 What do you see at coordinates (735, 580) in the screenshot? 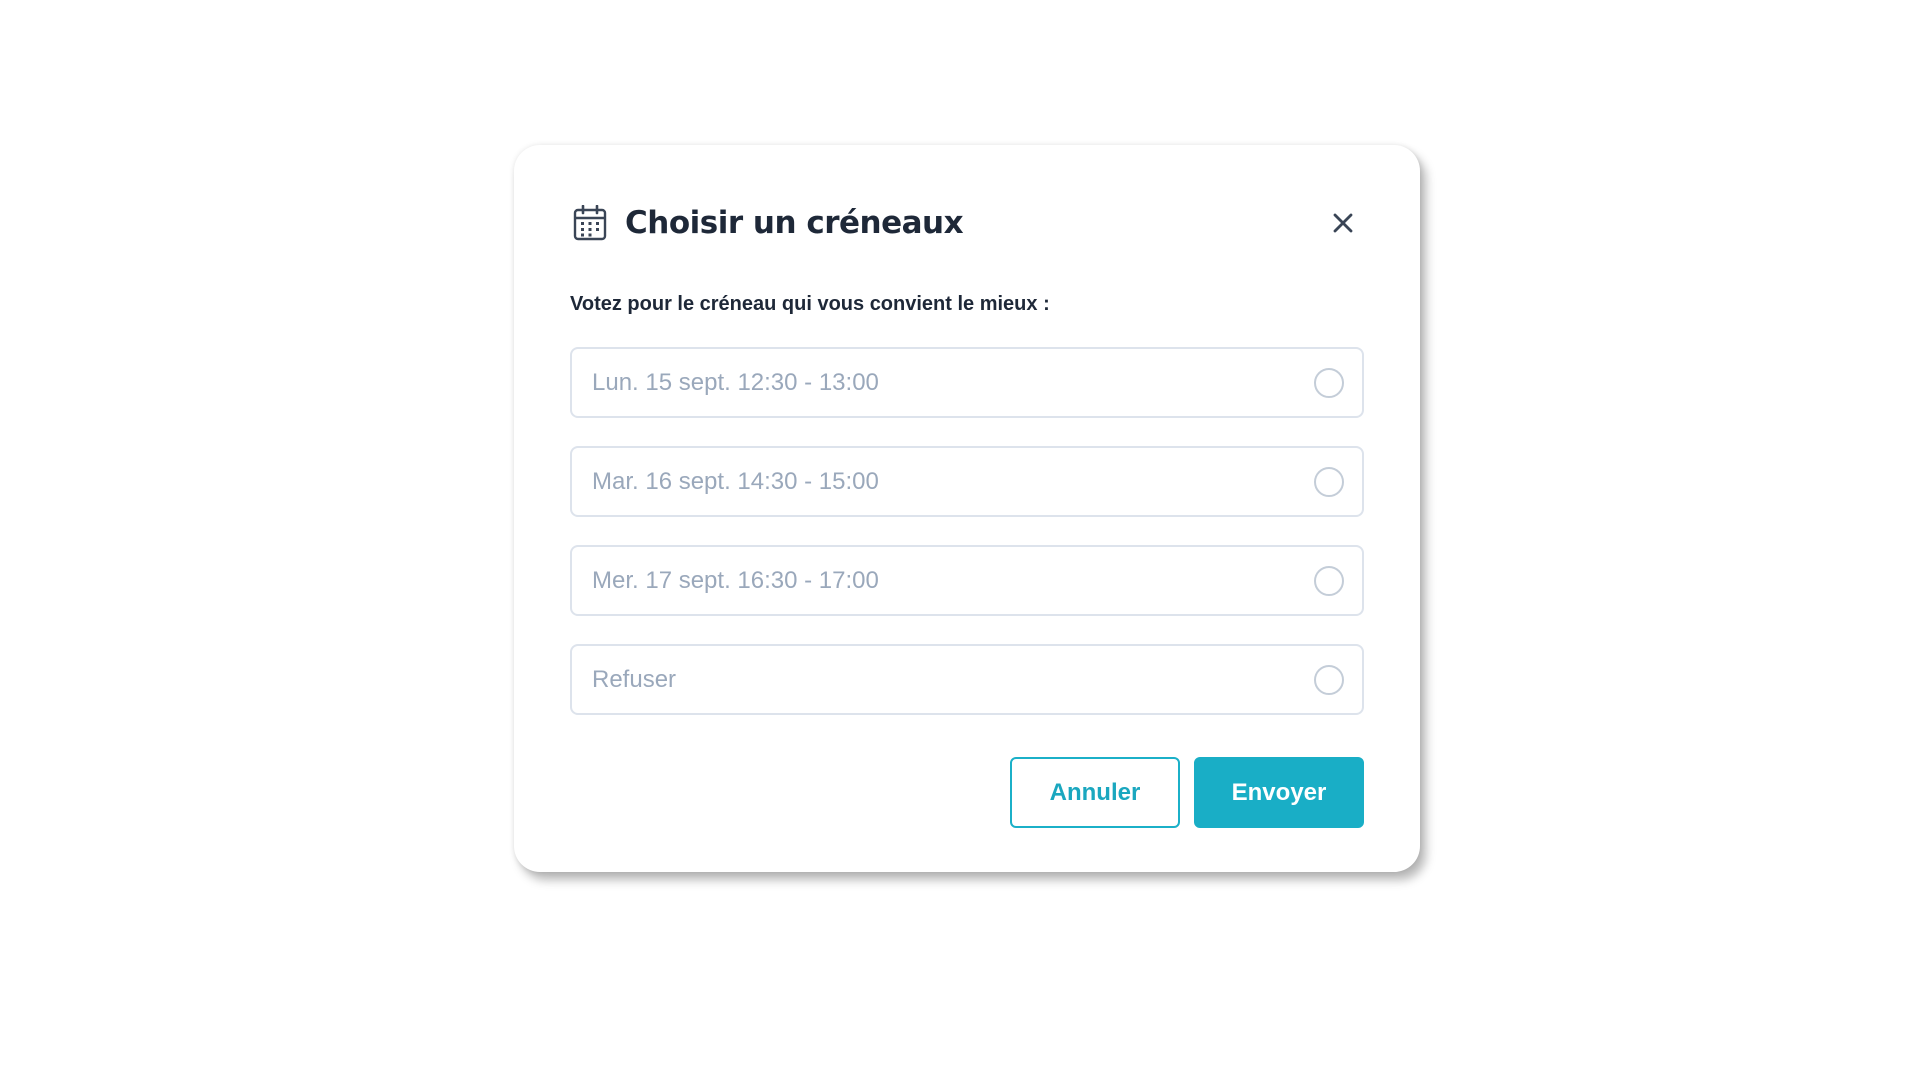
I see `slot-option-label: Mer. 17 sept. 16:30 - 17:00` at bounding box center [735, 580].